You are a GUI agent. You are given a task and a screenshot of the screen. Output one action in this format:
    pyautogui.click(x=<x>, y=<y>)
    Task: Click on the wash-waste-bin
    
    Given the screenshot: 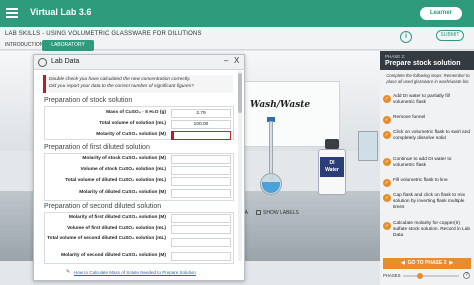 What is the action you would take?
    pyautogui.click(x=286, y=114)
    